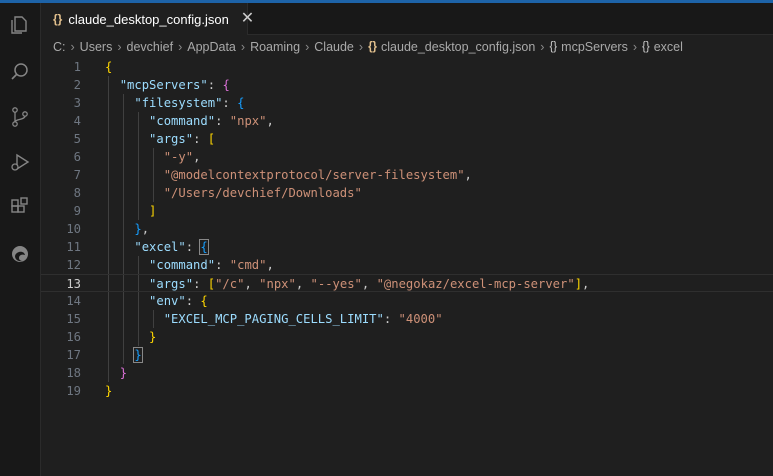 Image resolution: width=773 pixels, height=476 pixels. Describe the element at coordinates (178, 103) in the screenshot. I see `code-token: "filesystem"` at that location.